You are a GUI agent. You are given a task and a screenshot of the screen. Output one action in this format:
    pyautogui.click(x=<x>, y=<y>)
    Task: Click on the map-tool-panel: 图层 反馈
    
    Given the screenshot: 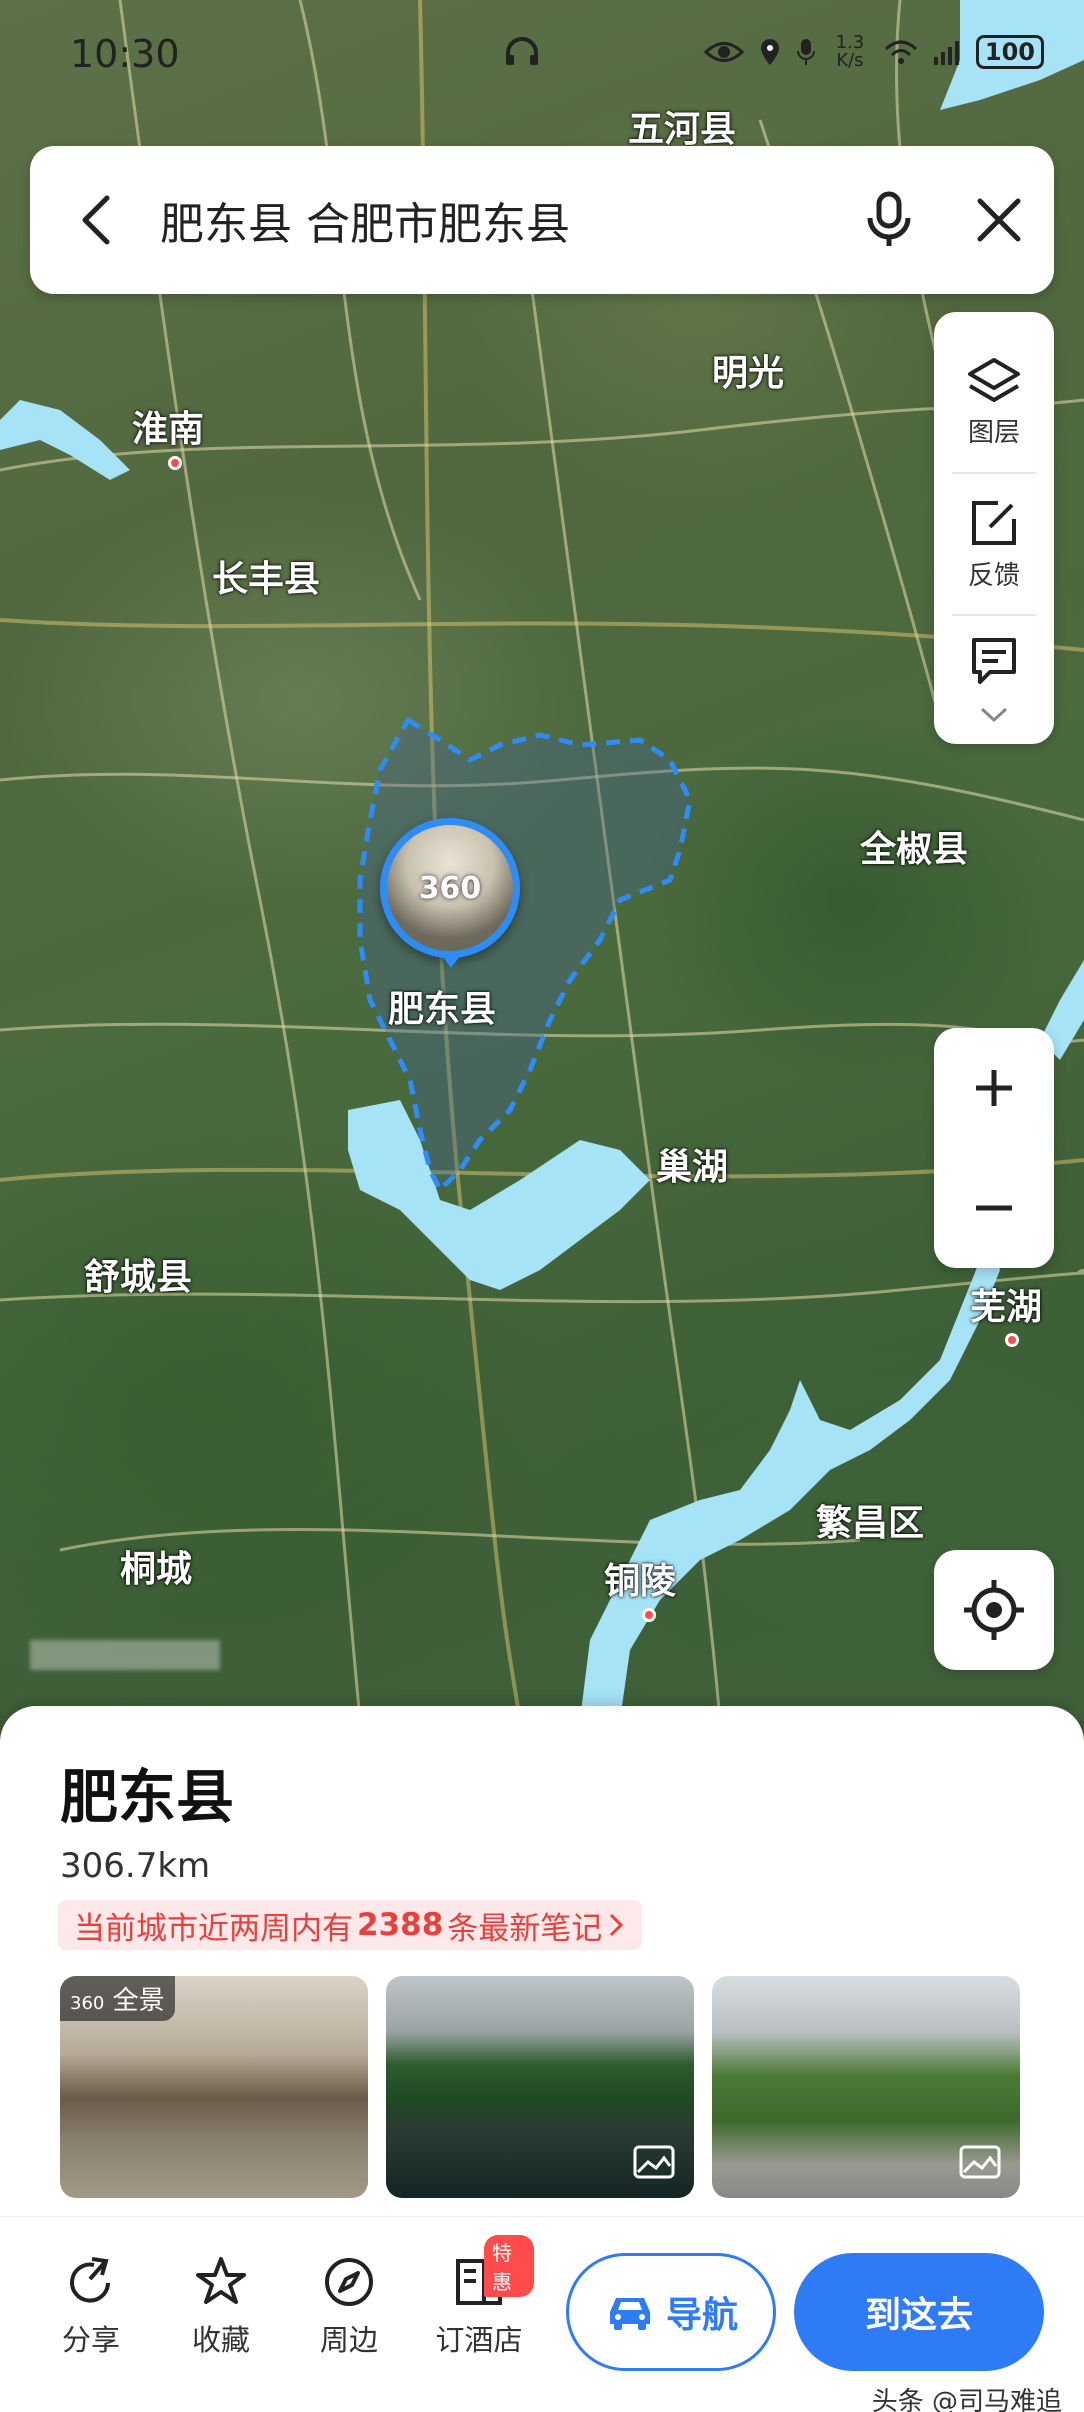 What is the action you would take?
    pyautogui.click(x=994, y=528)
    